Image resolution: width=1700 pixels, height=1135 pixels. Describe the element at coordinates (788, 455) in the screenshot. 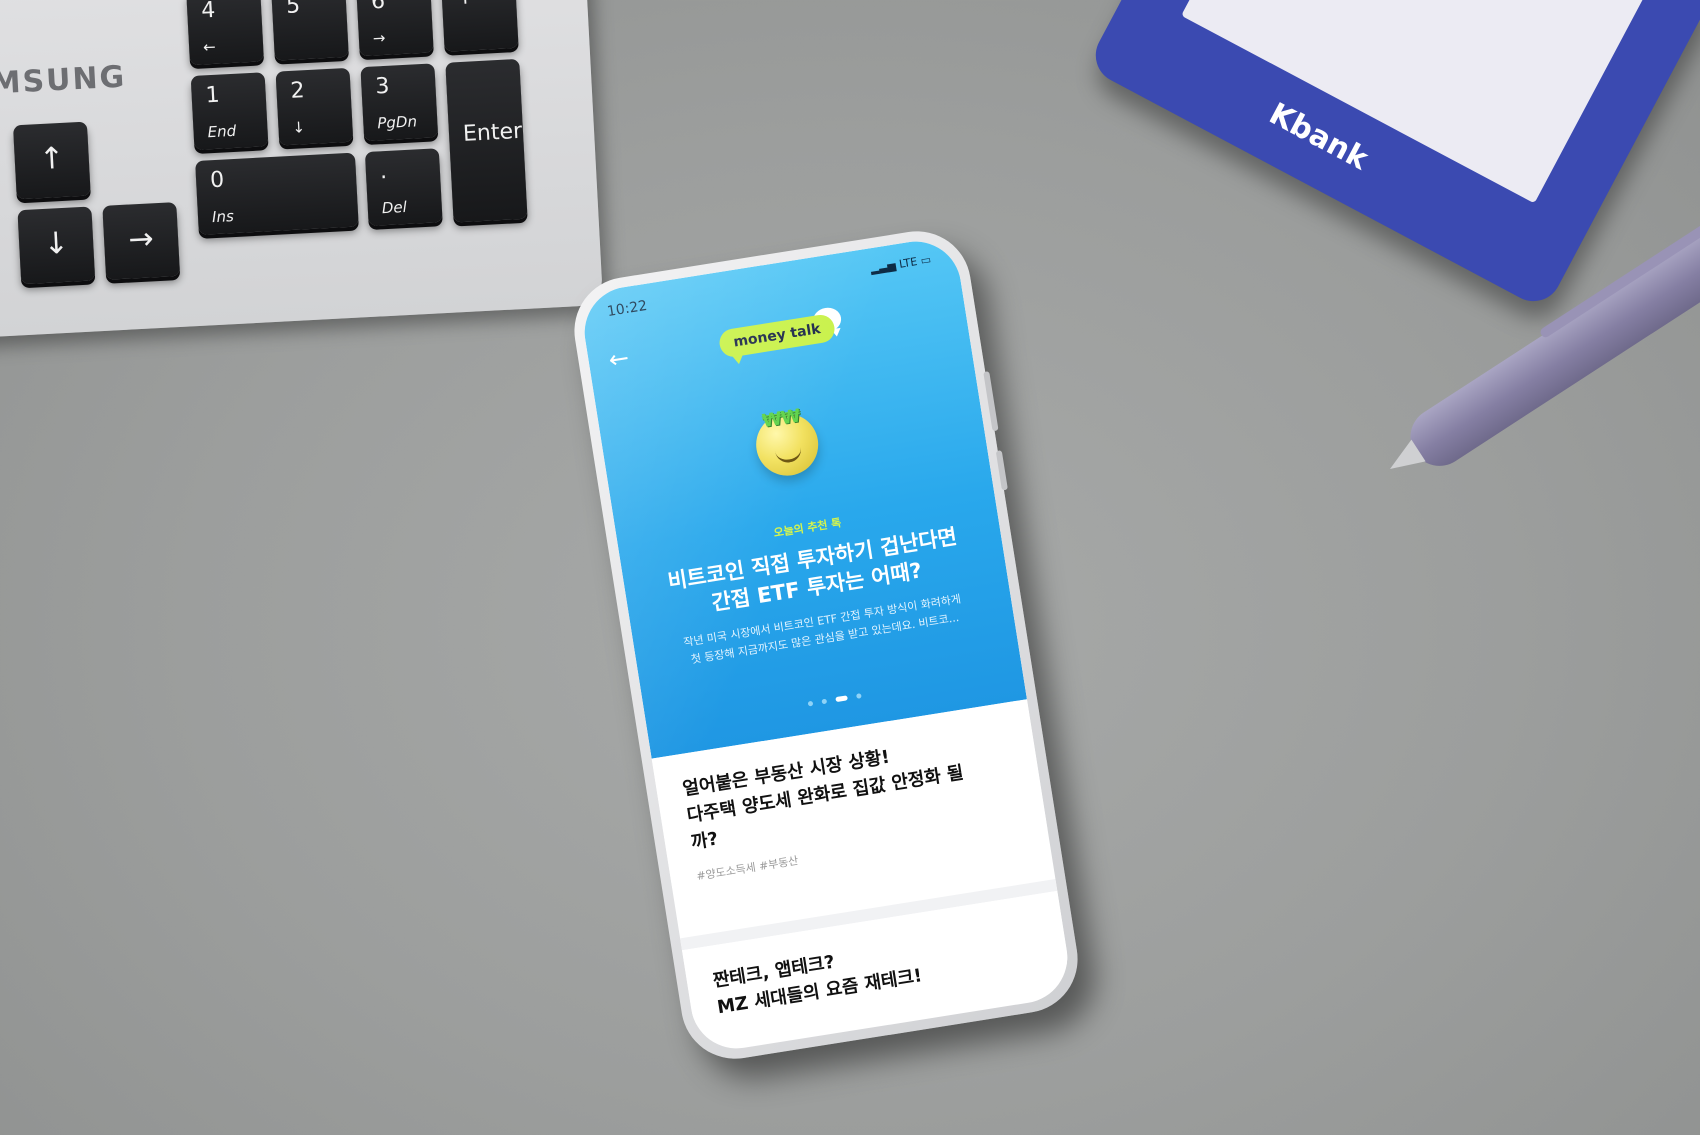

I see `smiley-mouth` at that location.